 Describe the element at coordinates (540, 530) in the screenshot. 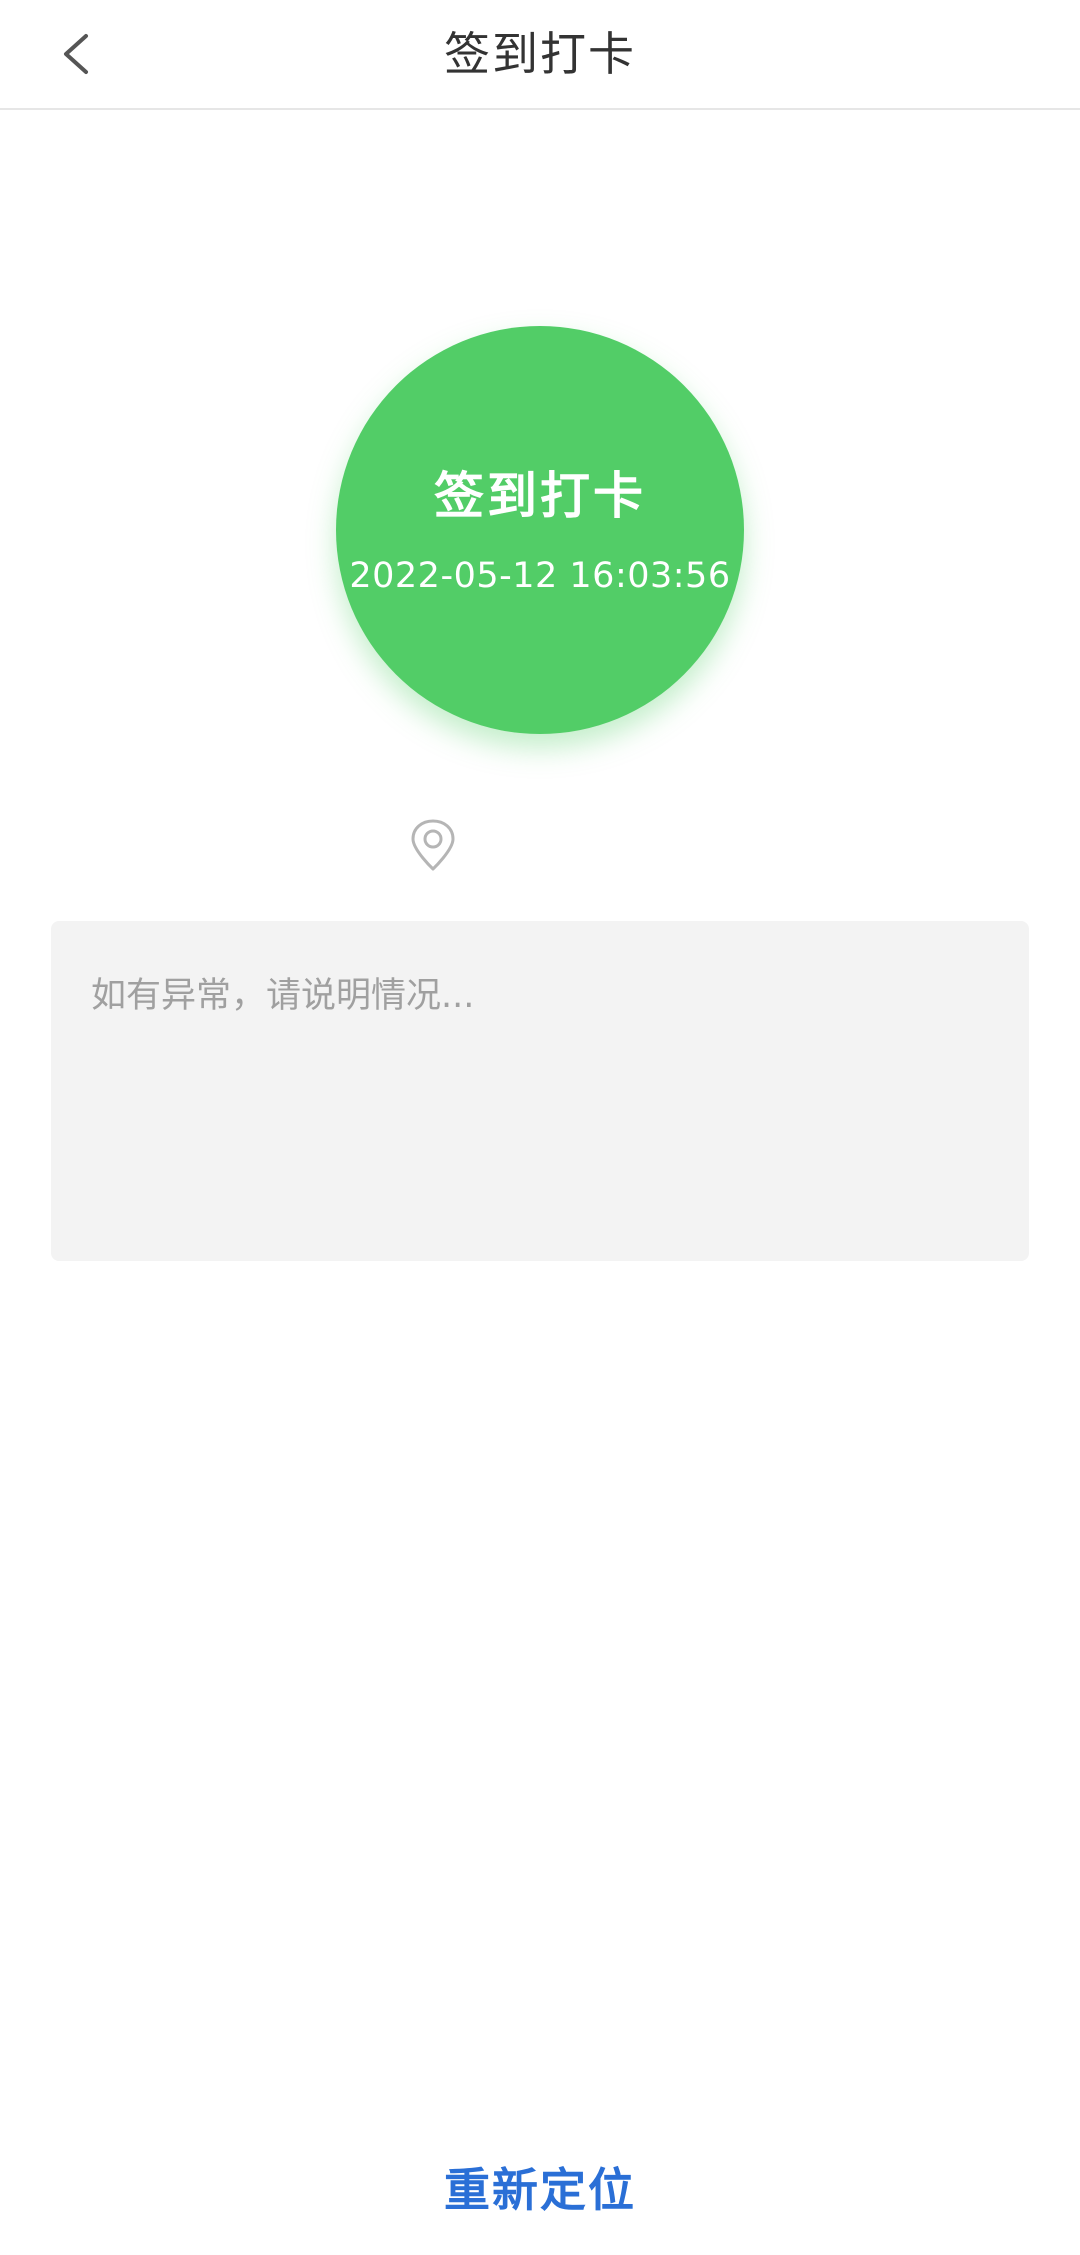

I see `checkin-button: 签到打卡 2022-05-12 16:03:56` at that location.